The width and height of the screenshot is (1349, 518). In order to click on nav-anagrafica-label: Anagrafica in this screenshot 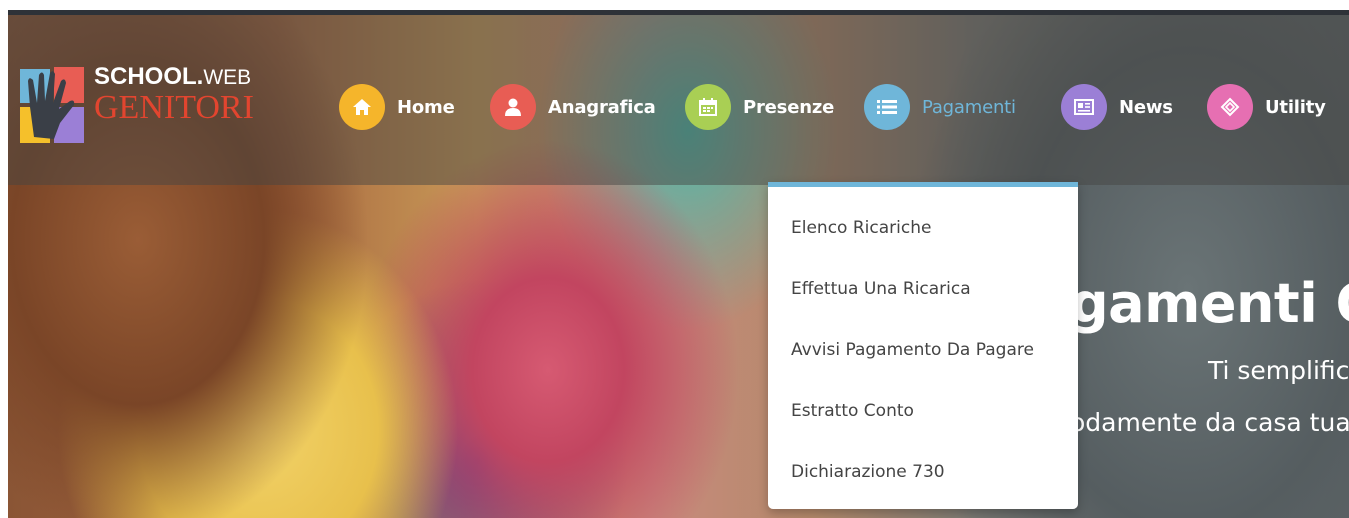, I will do `click(602, 107)`.